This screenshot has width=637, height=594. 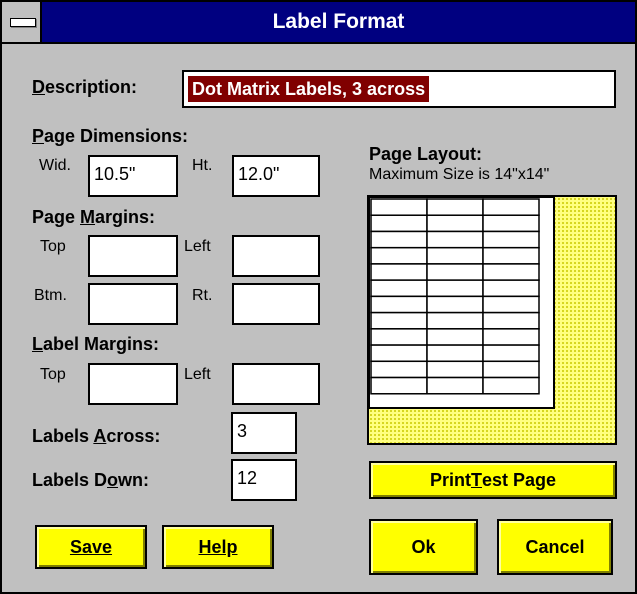 What do you see at coordinates (276, 384) in the screenshot?
I see `label-margin-left-input` at bounding box center [276, 384].